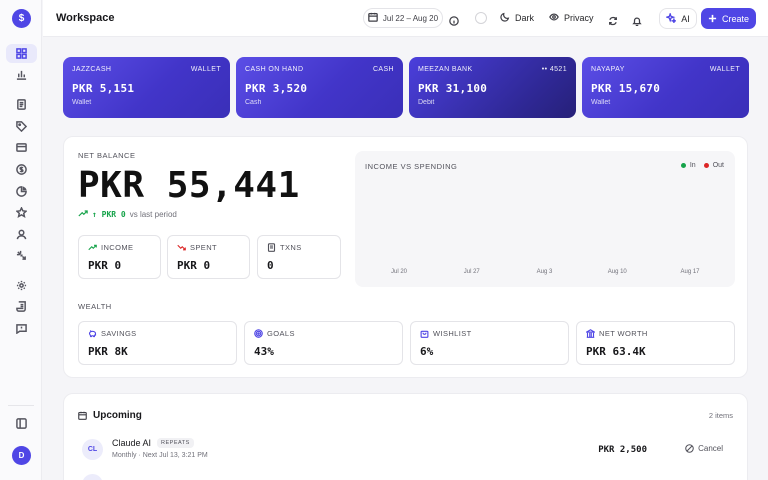  Describe the element at coordinates (655, 343) in the screenshot. I see `wealth-card-net-worth: NET WORTH PKR 63.4K` at that location.